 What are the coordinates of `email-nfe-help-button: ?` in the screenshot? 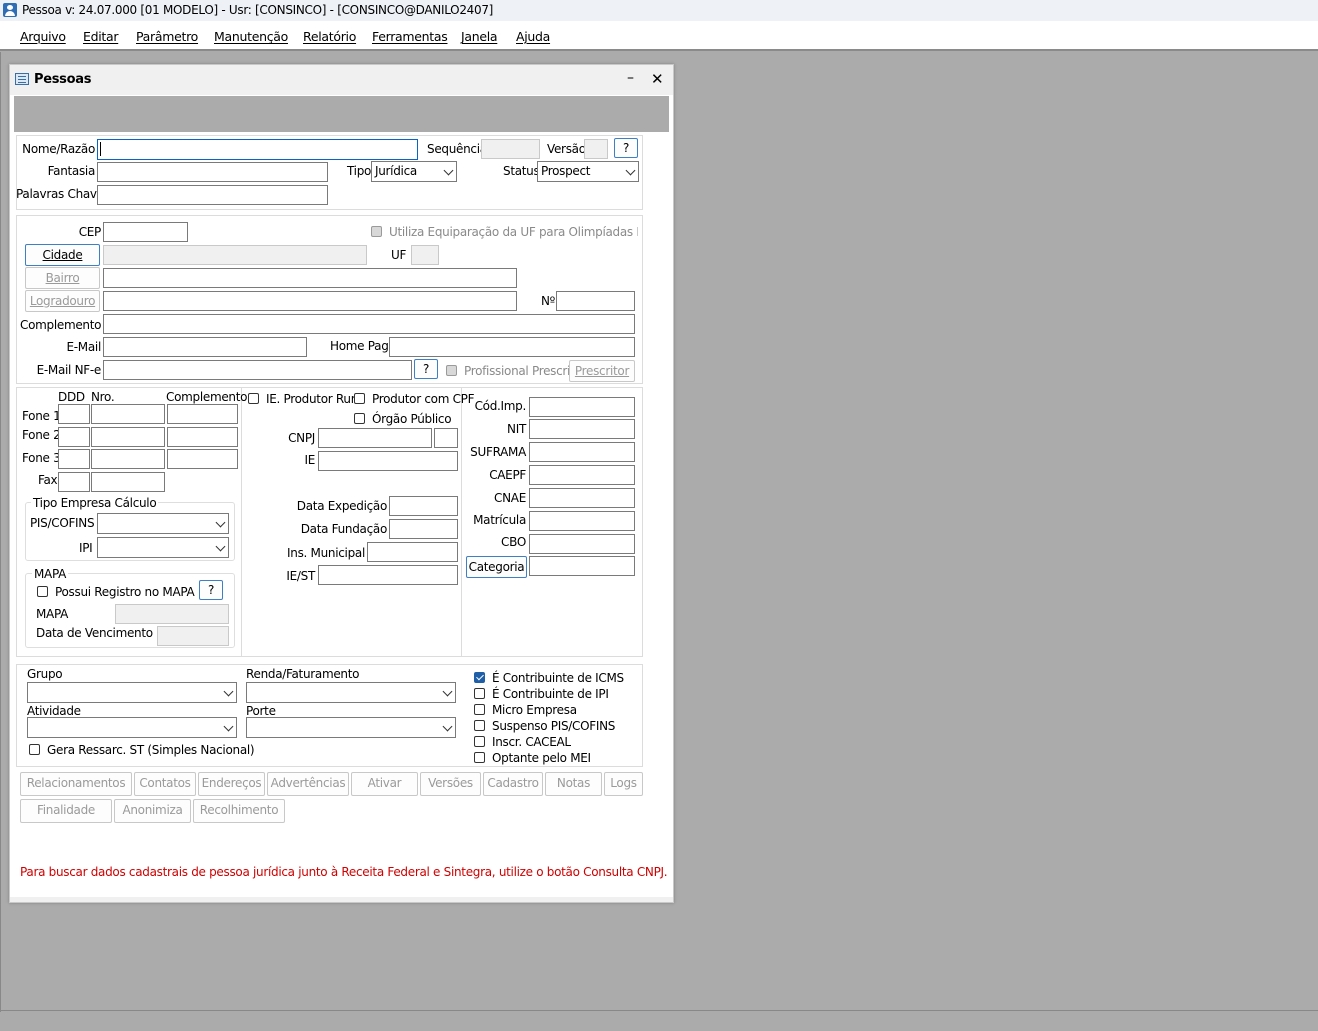 It's located at (426, 369).